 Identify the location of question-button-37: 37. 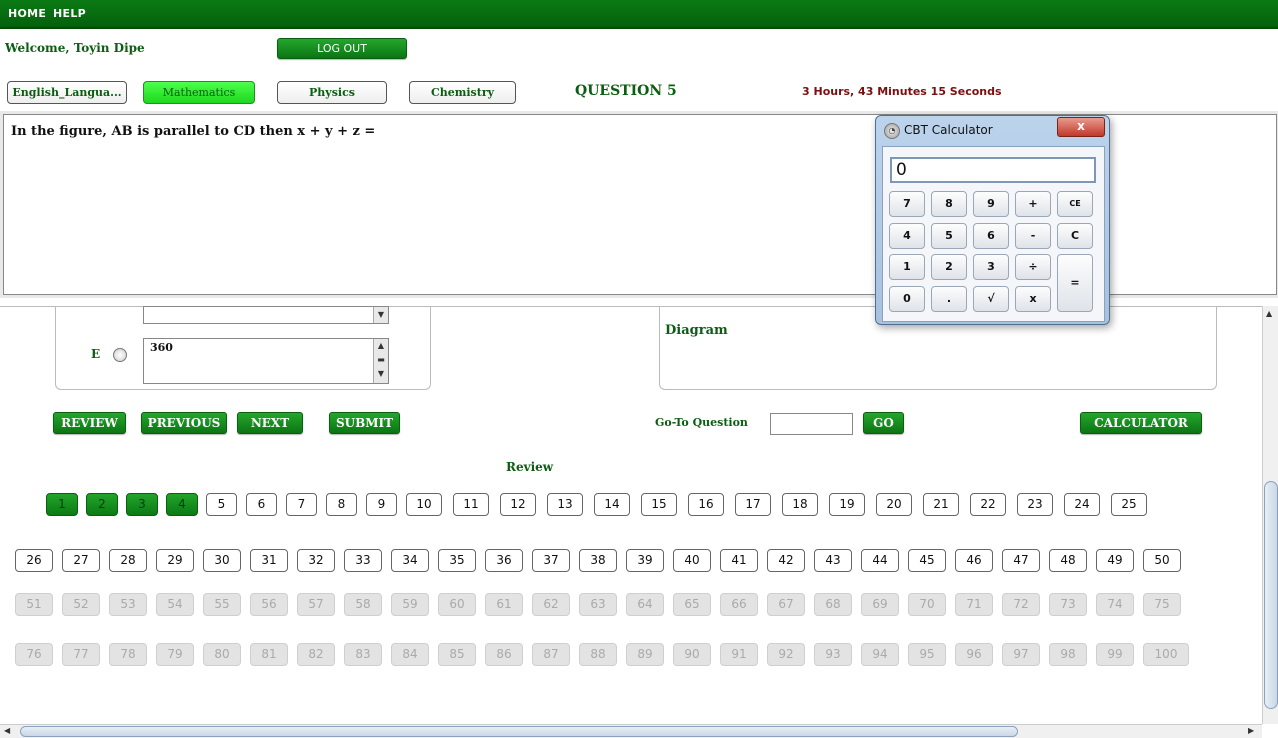
(551, 560).